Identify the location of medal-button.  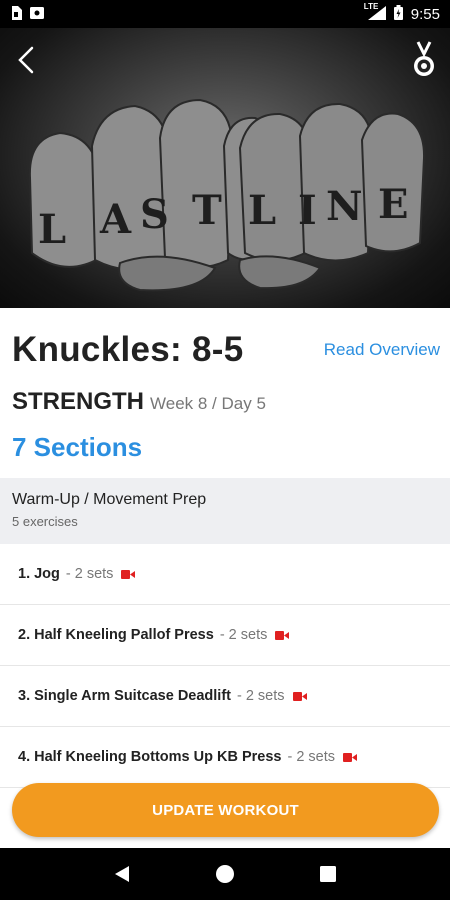
(424, 60).